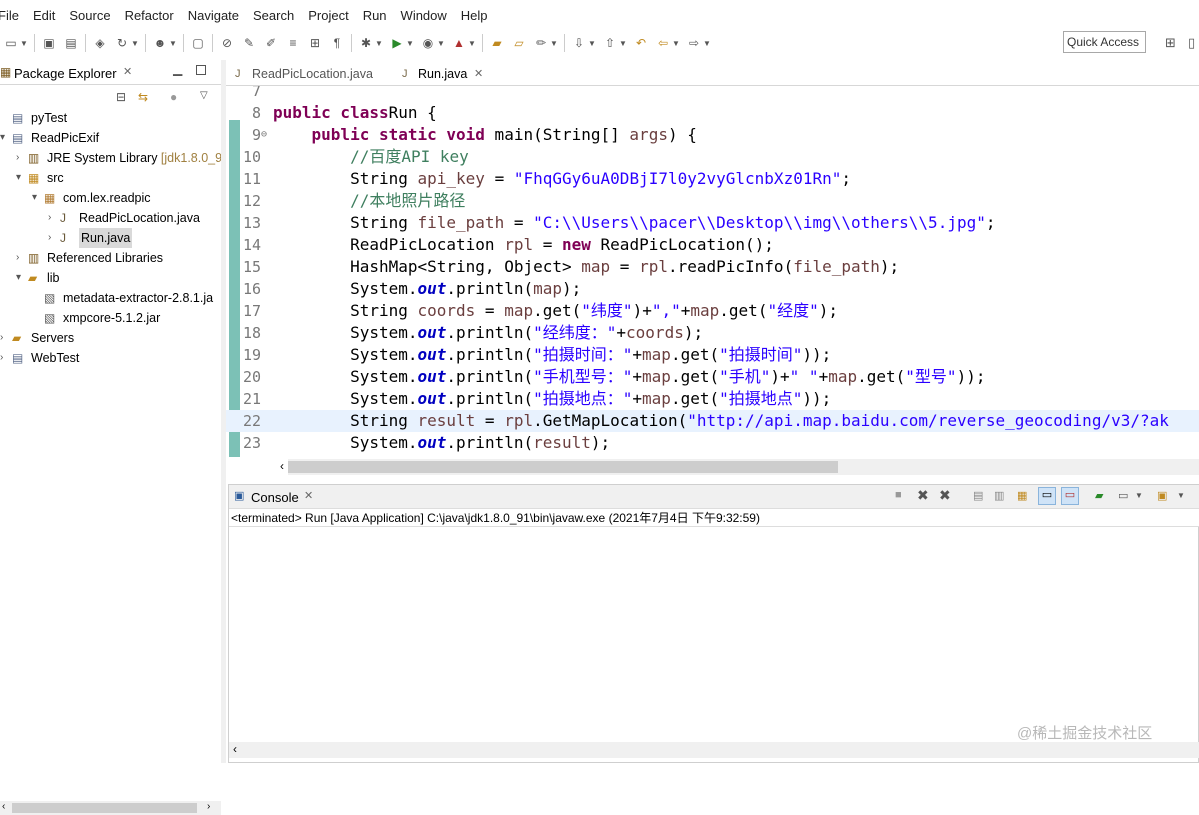 This screenshot has width=1199, height=815. Describe the element at coordinates (1099, 495) in the screenshot. I see `pin-console-icon: ▰` at that location.